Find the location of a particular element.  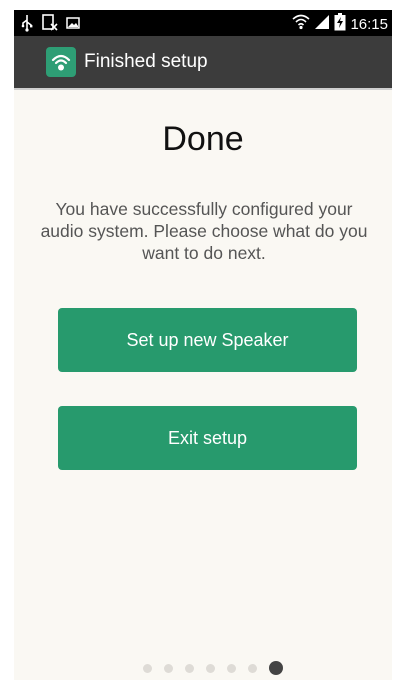

action-bar: Finished setup is located at coordinates (203, 63).